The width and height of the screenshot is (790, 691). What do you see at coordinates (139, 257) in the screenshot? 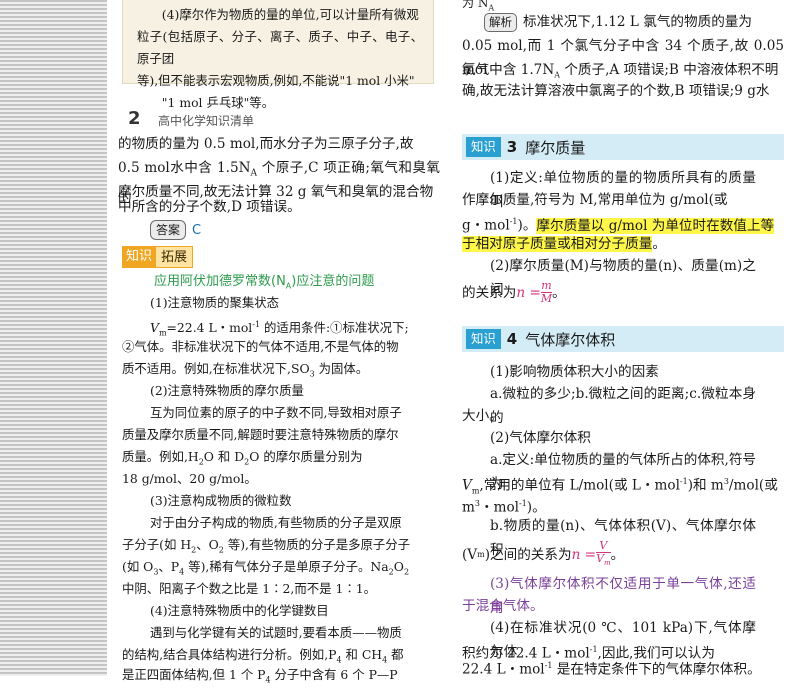
I see `tag-label-knowledge: 知识` at bounding box center [139, 257].